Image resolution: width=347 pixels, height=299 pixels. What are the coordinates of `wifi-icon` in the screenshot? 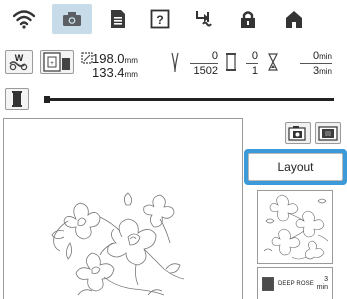 It's located at (24, 19).